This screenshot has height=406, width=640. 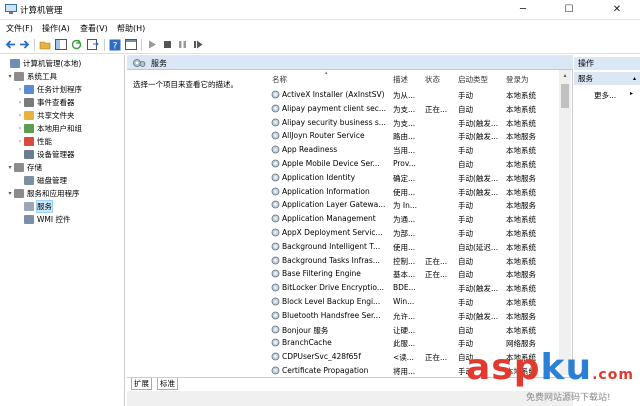 What do you see at coordinates (49, 128) in the screenshot?
I see `tree-item-local-users: › 本地用户和组` at bounding box center [49, 128].